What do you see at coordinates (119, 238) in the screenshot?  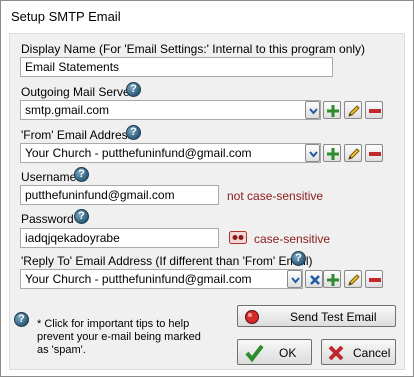 I see `password-input: iadqjqekadoyrabe` at bounding box center [119, 238].